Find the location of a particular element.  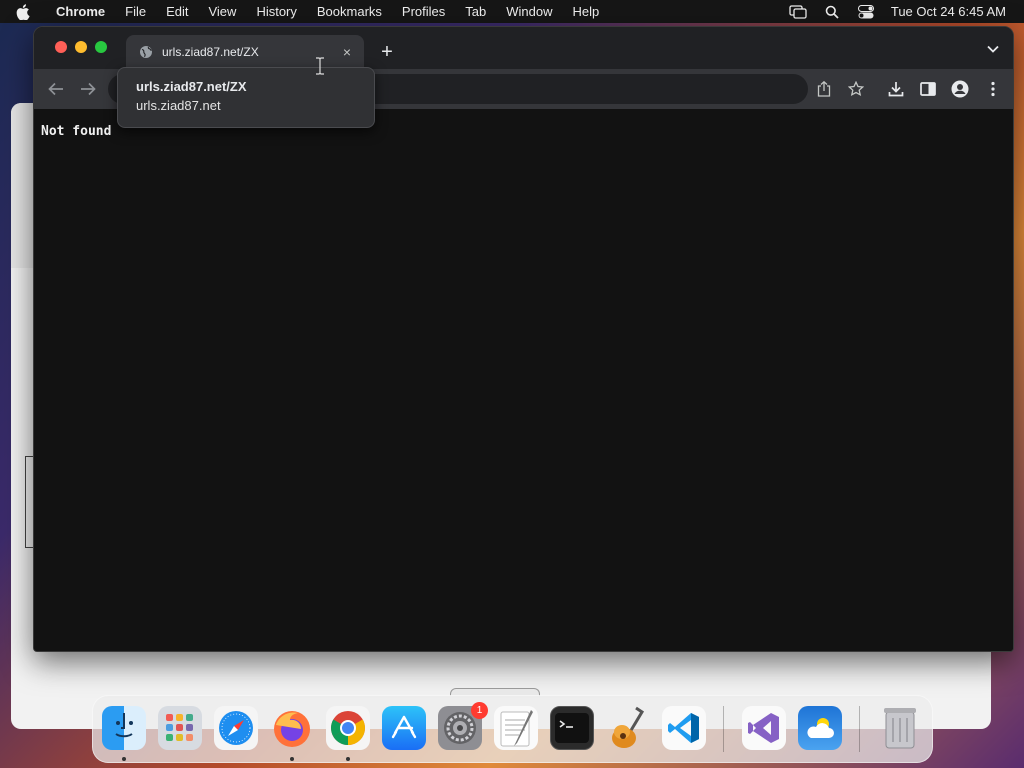

visual-studio-icon is located at coordinates (764, 728).